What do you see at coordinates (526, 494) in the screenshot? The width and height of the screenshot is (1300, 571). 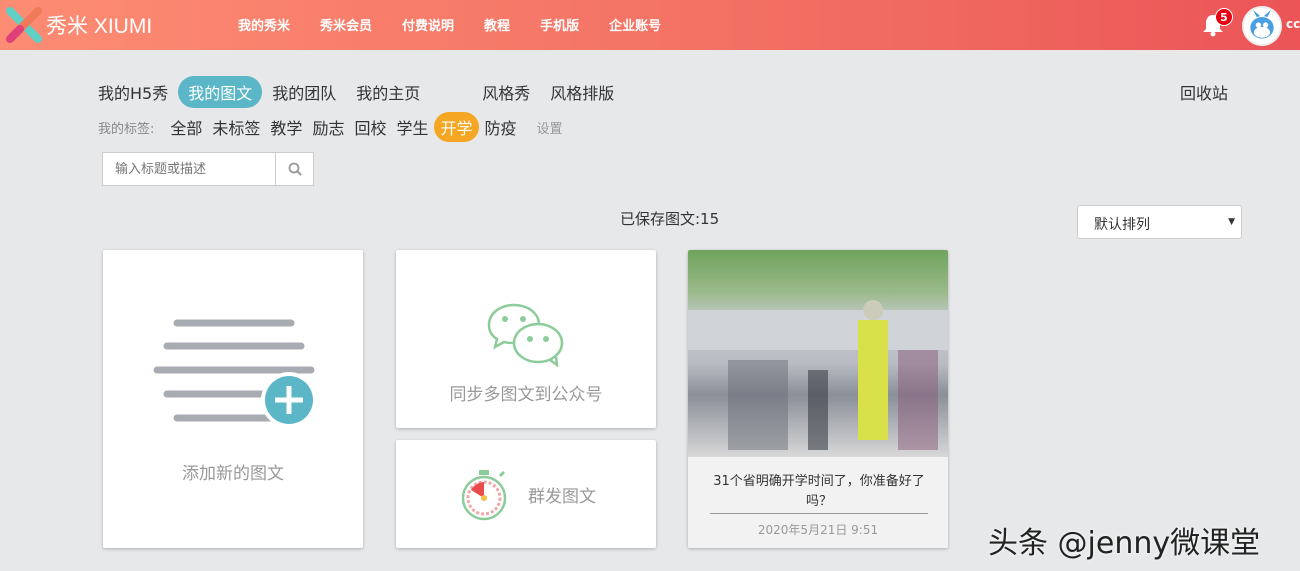 I see `mass-send-card: 群发图文` at bounding box center [526, 494].